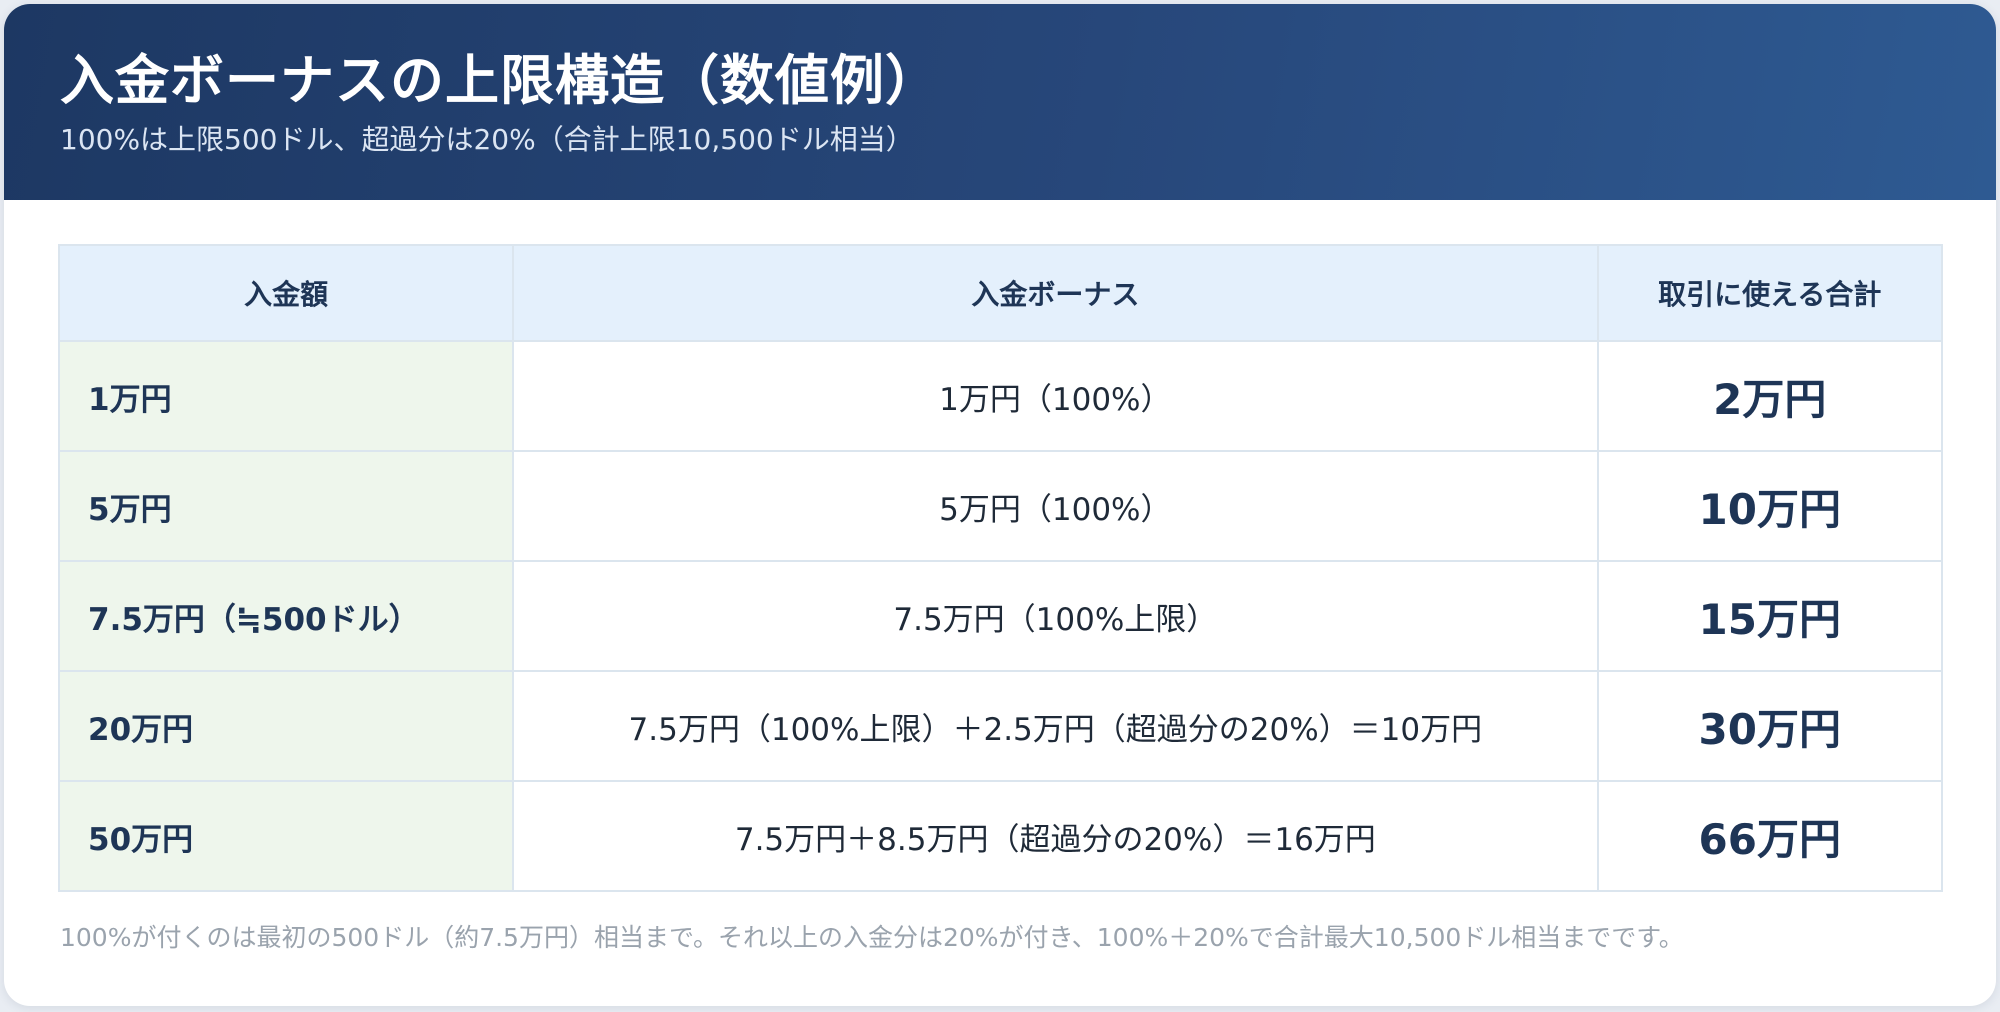  I want to click on total-cell: 30万円, so click(1770, 726).